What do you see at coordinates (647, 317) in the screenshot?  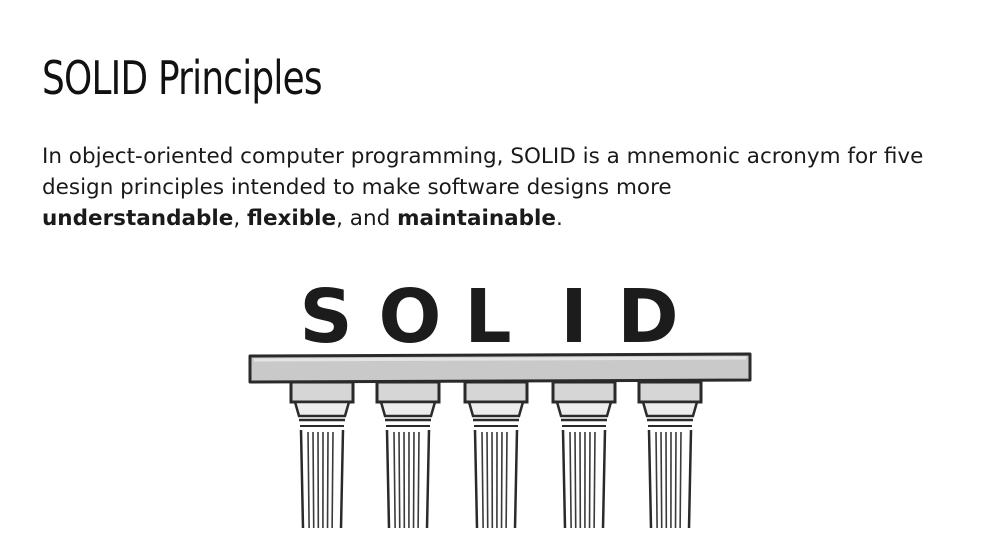 I see `letter-d: D` at bounding box center [647, 317].